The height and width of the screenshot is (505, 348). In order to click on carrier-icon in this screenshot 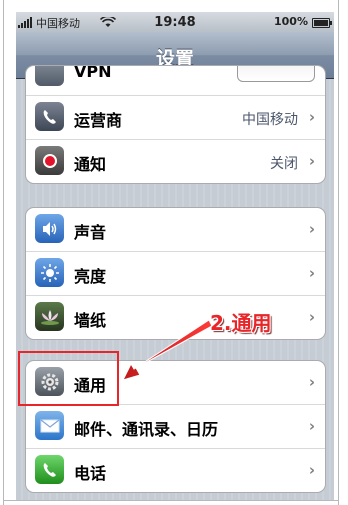, I will do `click(49, 116)`.